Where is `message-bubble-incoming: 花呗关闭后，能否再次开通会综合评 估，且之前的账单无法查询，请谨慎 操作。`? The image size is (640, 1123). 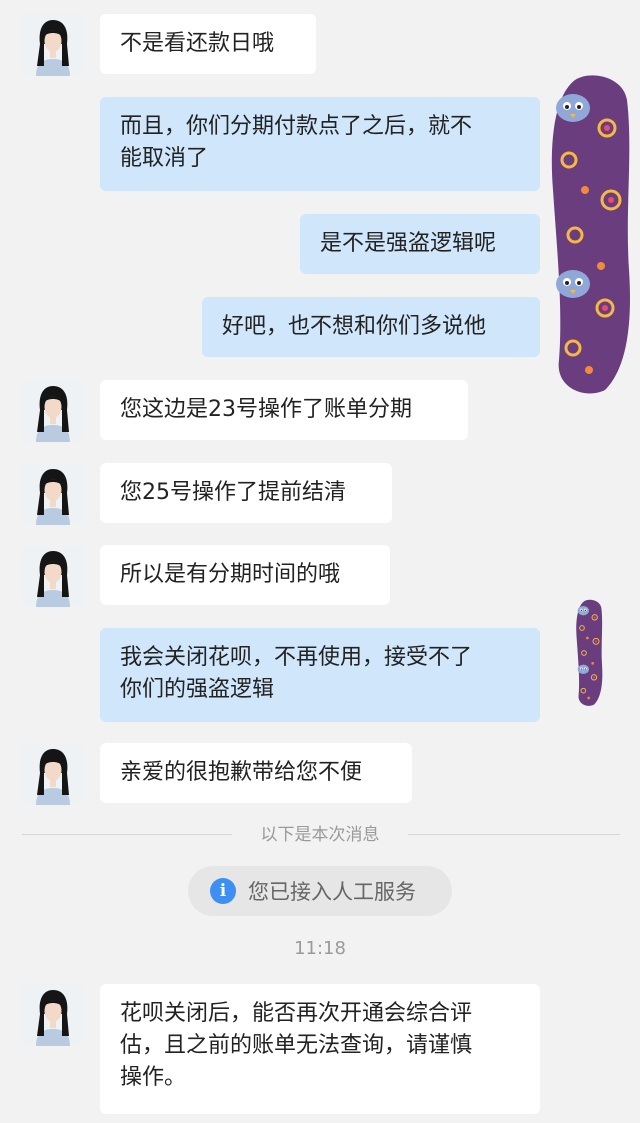
message-bubble-incoming: 花呗关闭后，能否再次开通会综合评 估，且之前的账单无法查询，请谨慎 操作。 is located at coordinates (320, 1049).